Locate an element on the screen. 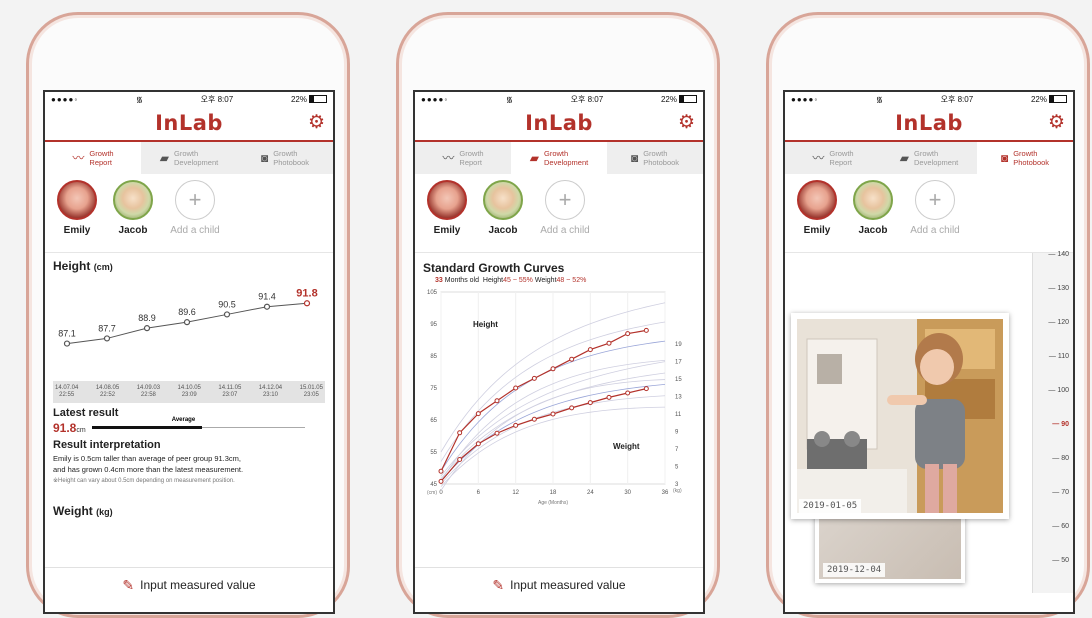  battery-indicator: 22% is located at coordinates (679, 99).